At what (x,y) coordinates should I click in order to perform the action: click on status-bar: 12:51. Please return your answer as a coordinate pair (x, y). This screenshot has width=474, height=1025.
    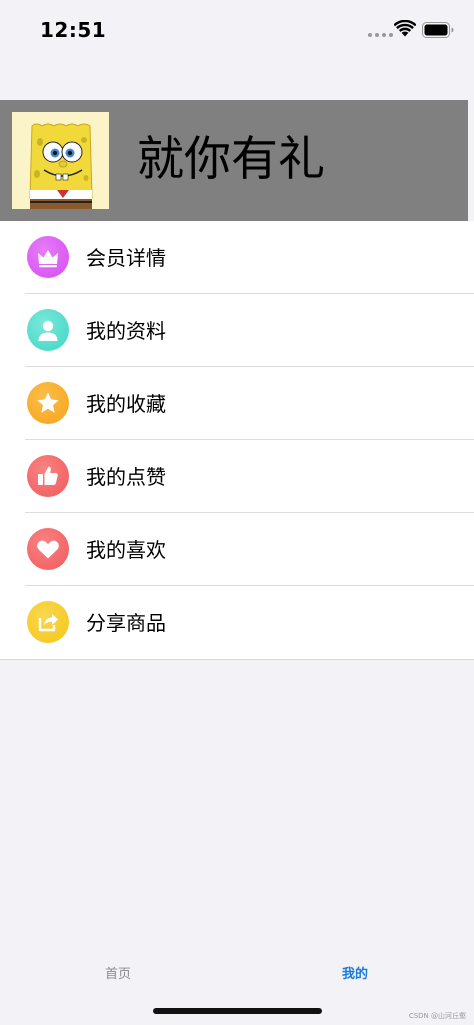
    Looking at the image, I should click on (237, 30).